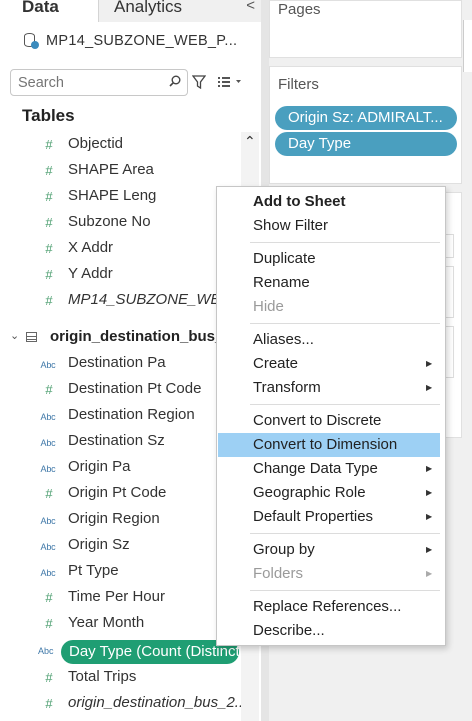 This screenshot has height=721, width=472. What do you see at coordinates (366, 144) in the screenshot?
I see `filter-pill-day-type: Day Type` at bounding box center [366, 144].